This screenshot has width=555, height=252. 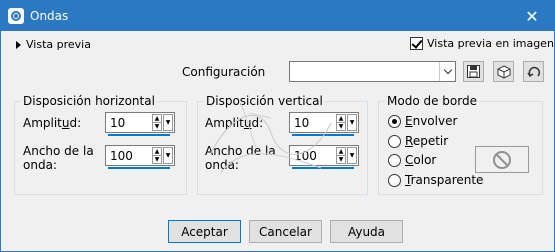 I want to click on v-amplitude-dropdown-icon: ▼, so click(x=352, y=122).